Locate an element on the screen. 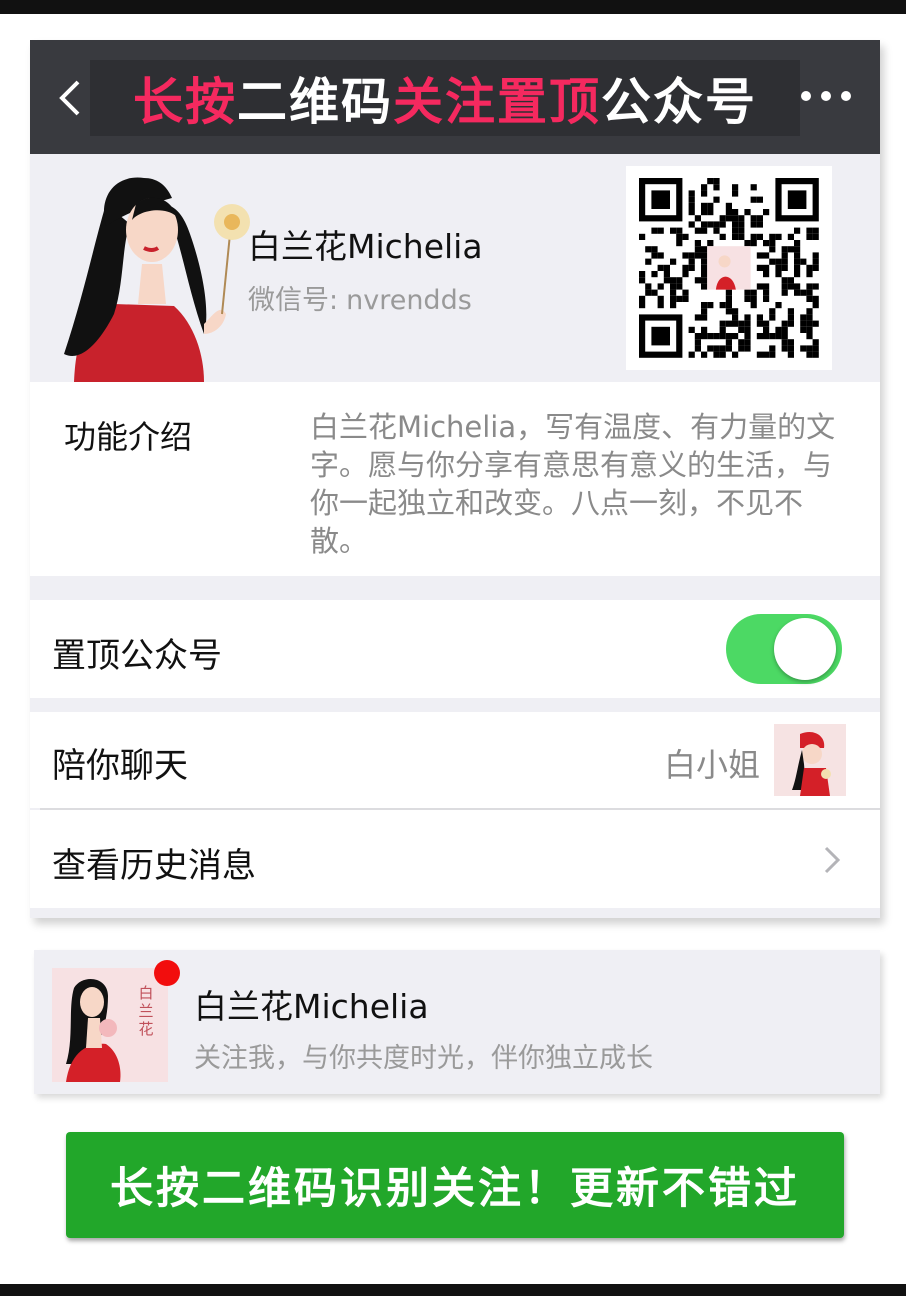  pin-account-row: 置顶公众号 is located at coordinates (455, 649).